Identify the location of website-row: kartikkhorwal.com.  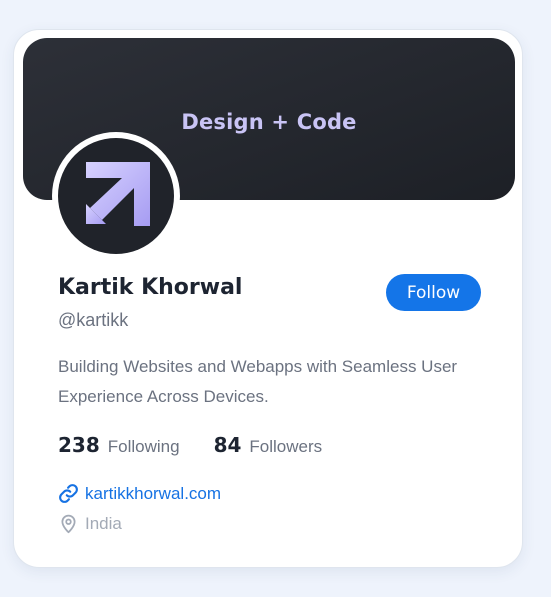
(139, 493).